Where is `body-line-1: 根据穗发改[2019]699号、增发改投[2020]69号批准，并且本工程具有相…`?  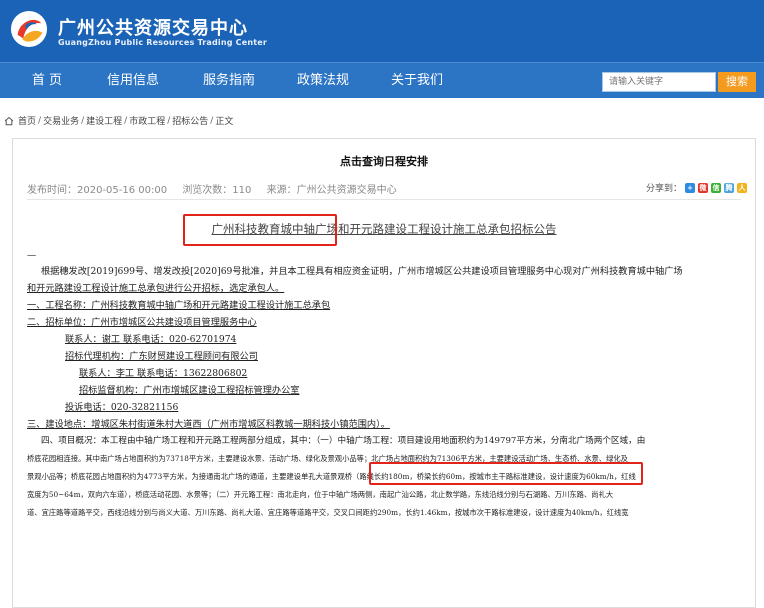 body-line-1: 根据穗发改[2019]699号、增发改投[2020]69号批准，并且本工程具有相… is located at coordinates (362, 271).